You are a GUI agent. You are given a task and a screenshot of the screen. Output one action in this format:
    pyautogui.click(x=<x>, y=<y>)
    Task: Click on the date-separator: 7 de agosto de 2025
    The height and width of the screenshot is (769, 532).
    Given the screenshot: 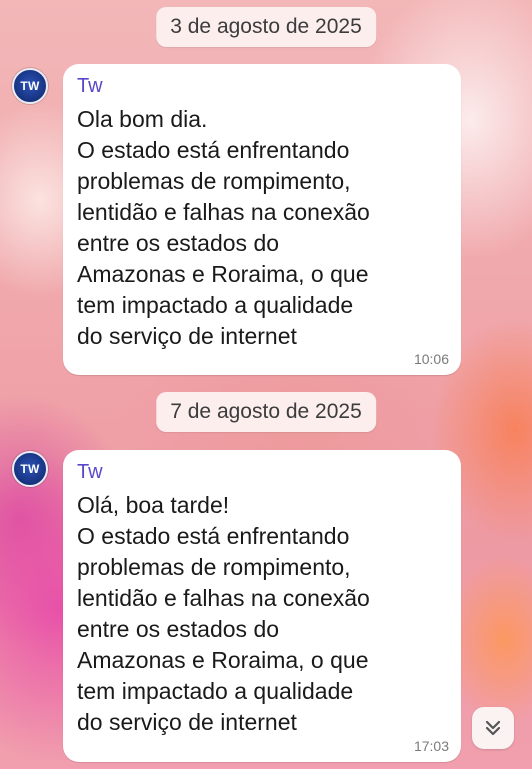 What is the action you would take?
    pyautogui.click(x=266, y=412)
    